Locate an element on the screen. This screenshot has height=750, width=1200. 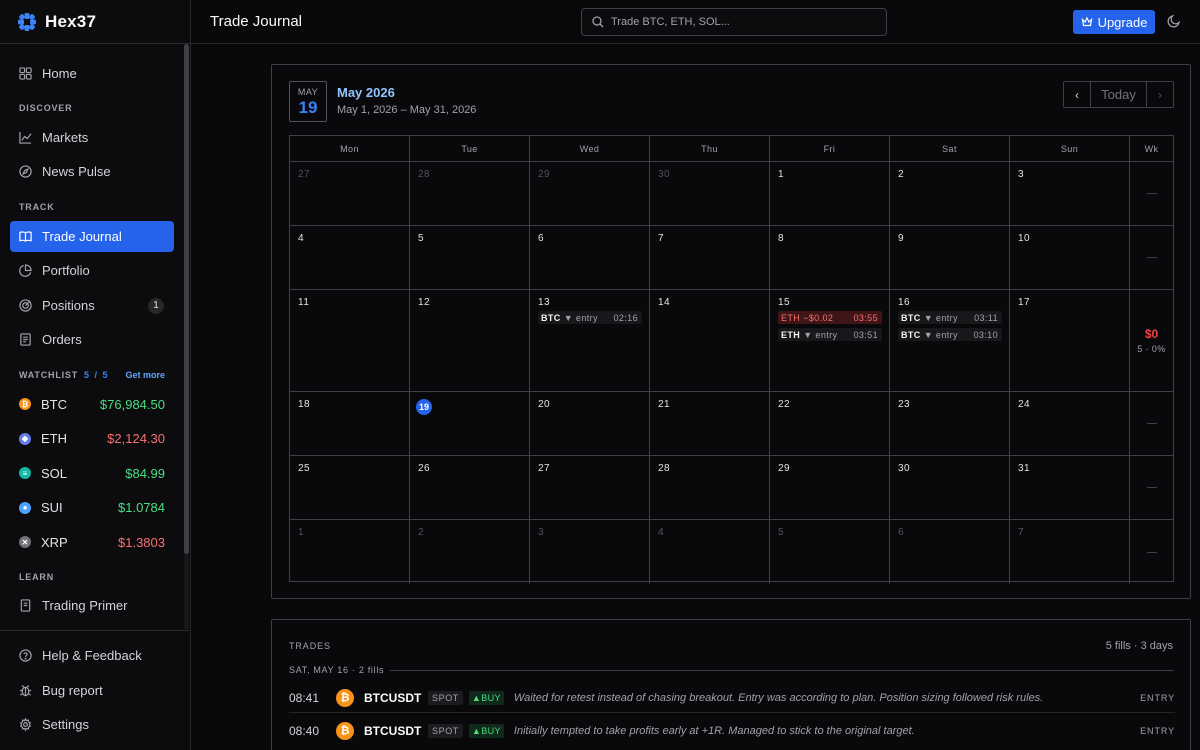
sidebar-item-trading-primer: Trading Primer is located at coordinates (92, 605).